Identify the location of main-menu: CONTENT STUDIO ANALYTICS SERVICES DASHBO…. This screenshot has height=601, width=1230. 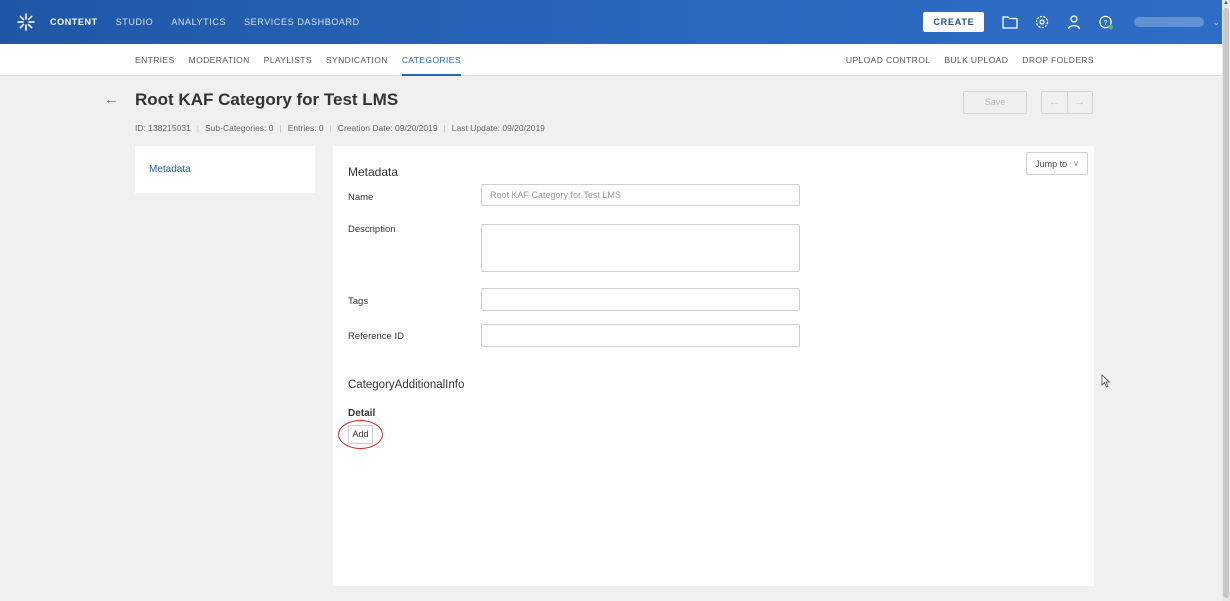
(214, 22).